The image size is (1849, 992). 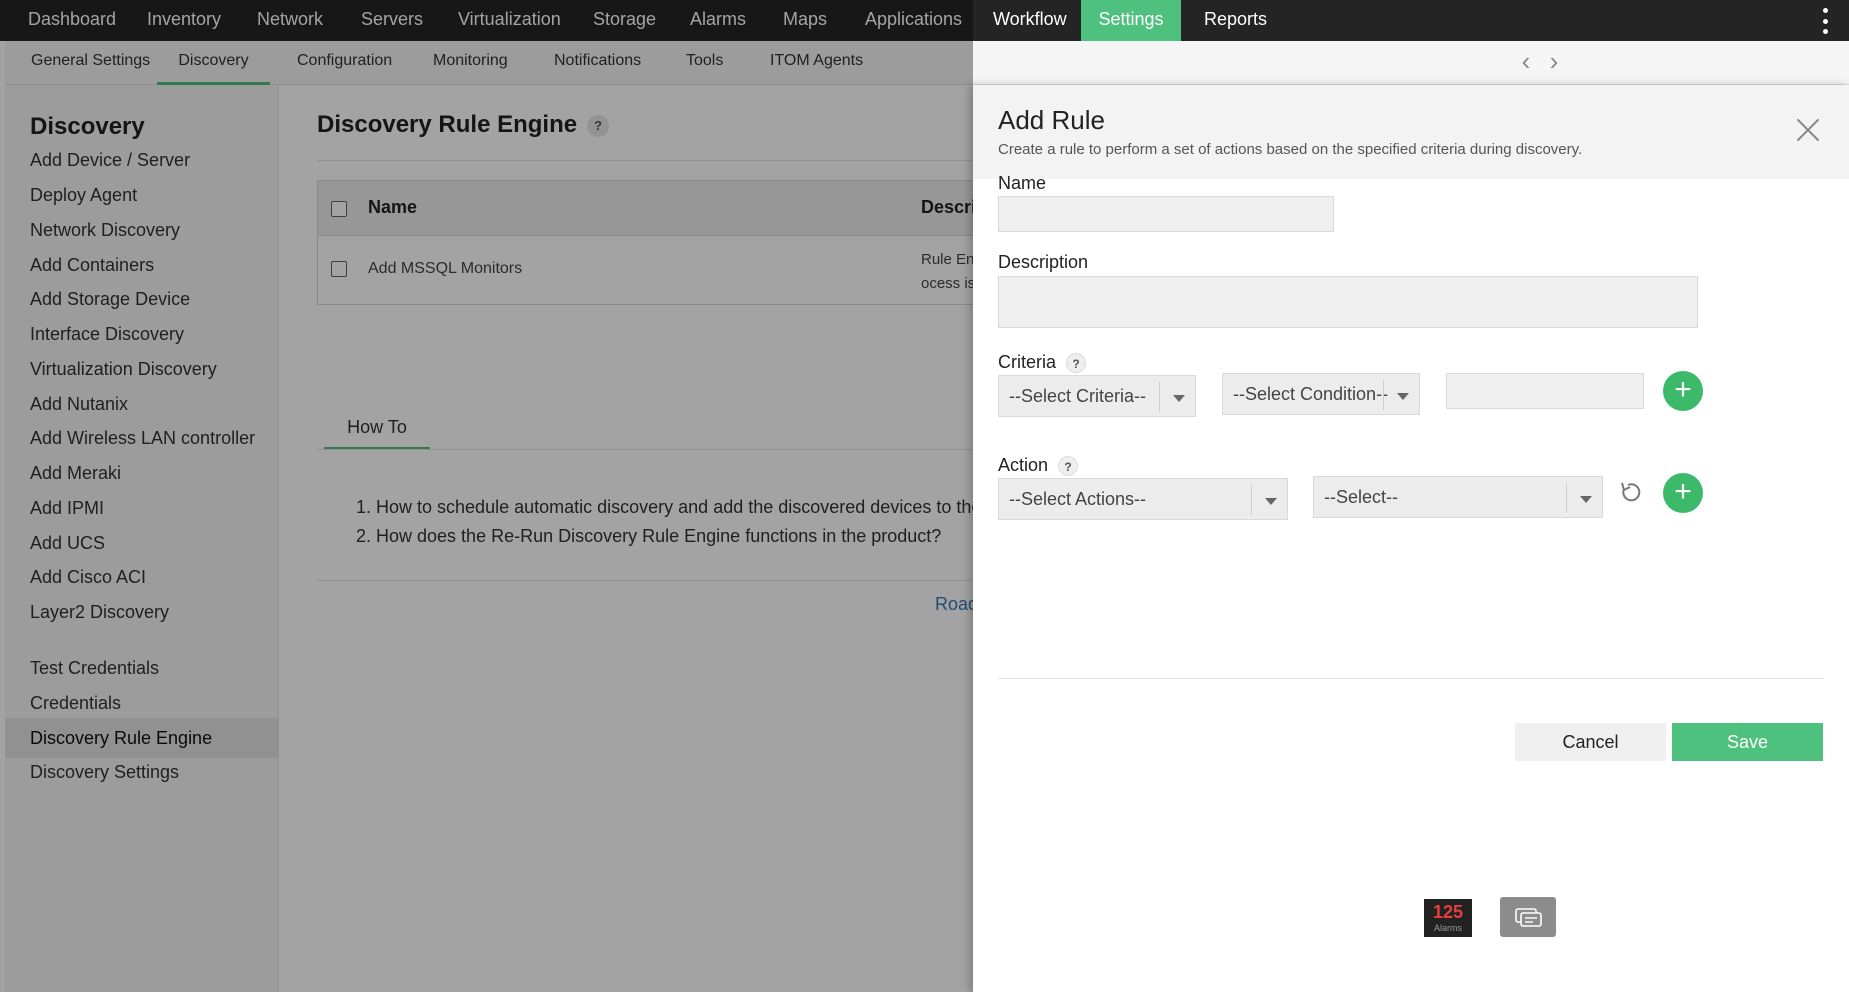 I want to click on condition-select: --Select Condition--, so click(x=1321, y=394).